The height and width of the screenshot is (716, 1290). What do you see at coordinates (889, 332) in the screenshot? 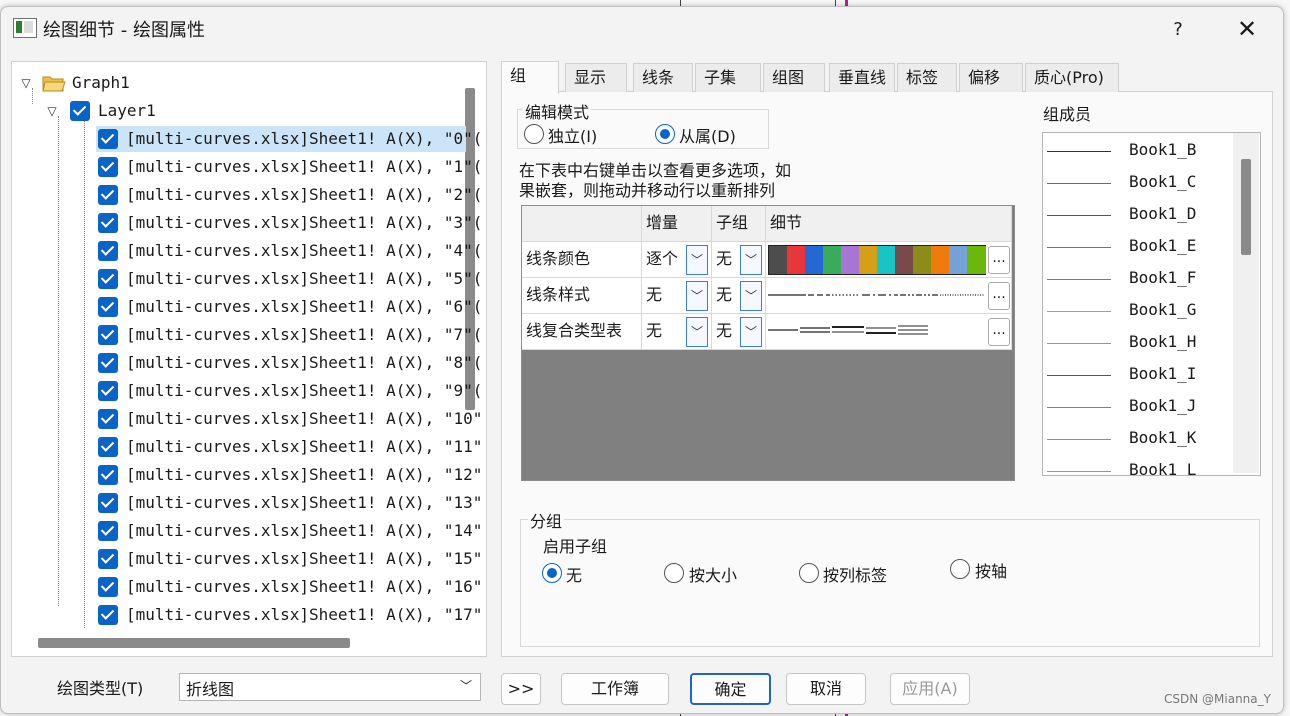
I see `compound-line-list-cell` at bounding box center [889, 332].